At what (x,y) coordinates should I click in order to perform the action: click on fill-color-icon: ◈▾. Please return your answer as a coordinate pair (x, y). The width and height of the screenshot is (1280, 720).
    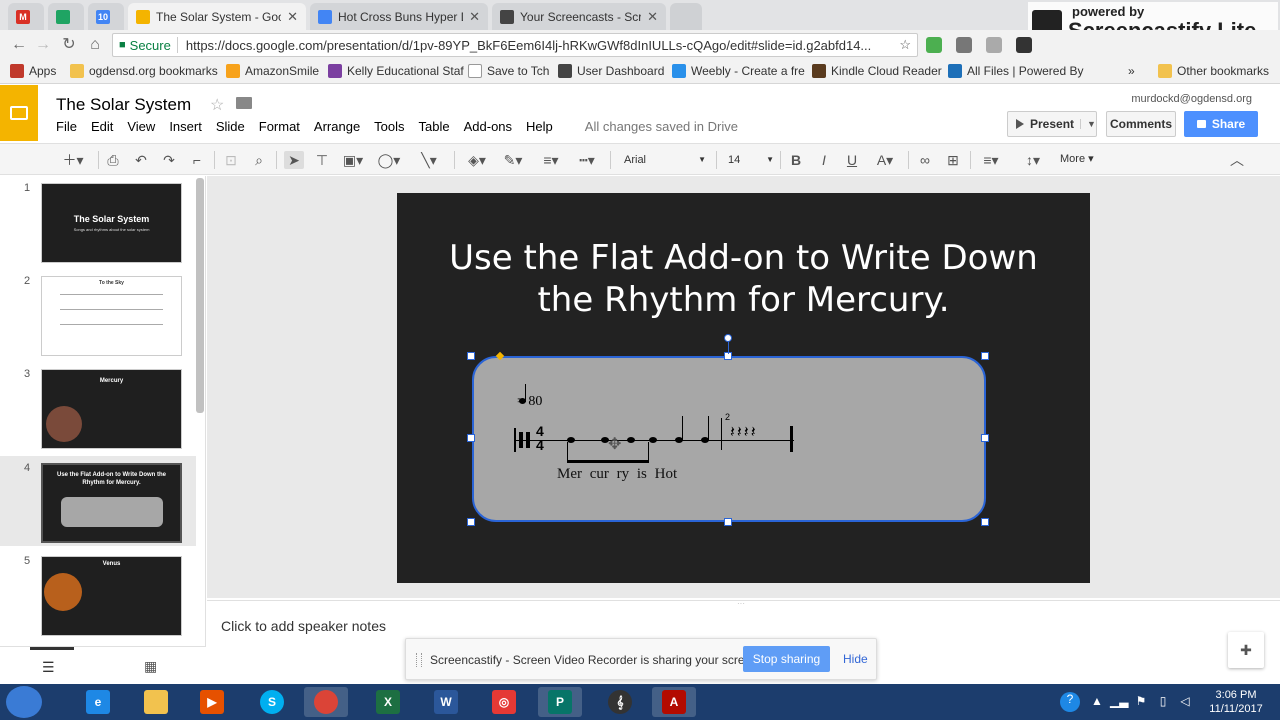
    Looking at the image, I should click on (477, 160).